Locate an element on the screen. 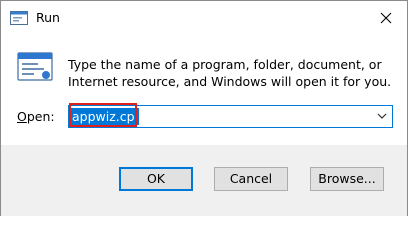 The image size is (408, 240). title-bar: Run is located at coordinates (204, 18).